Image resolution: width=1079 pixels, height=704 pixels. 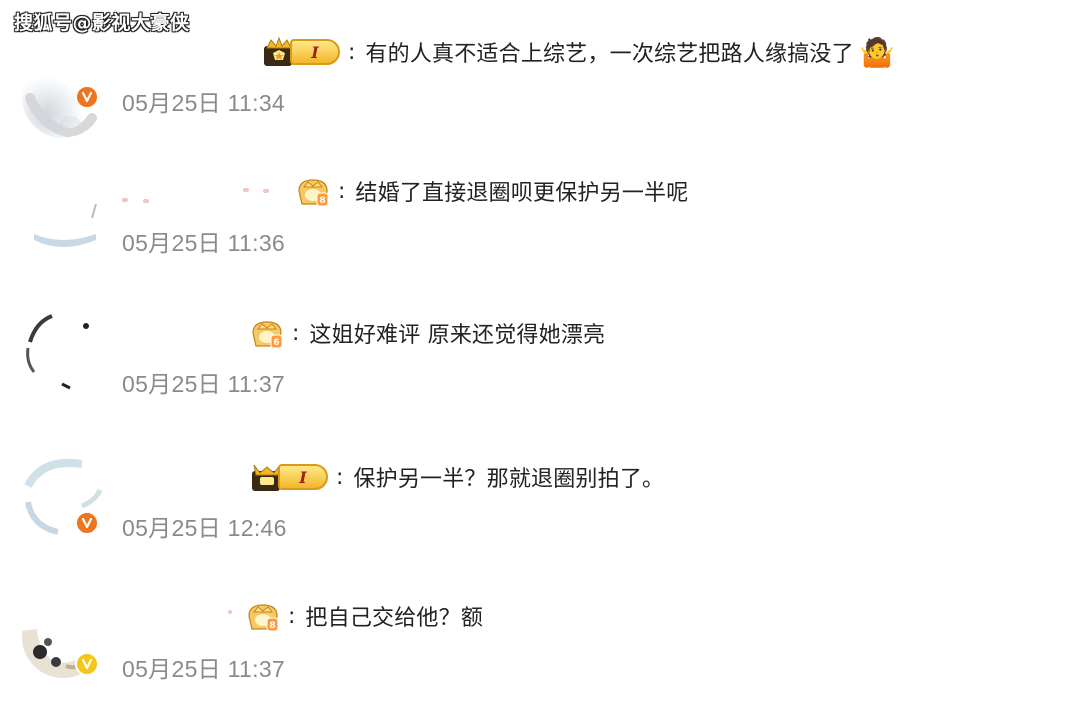 I want to click on comment-text: 保护另一半？那就退圈别拍了。, so click(x=509, y=479).